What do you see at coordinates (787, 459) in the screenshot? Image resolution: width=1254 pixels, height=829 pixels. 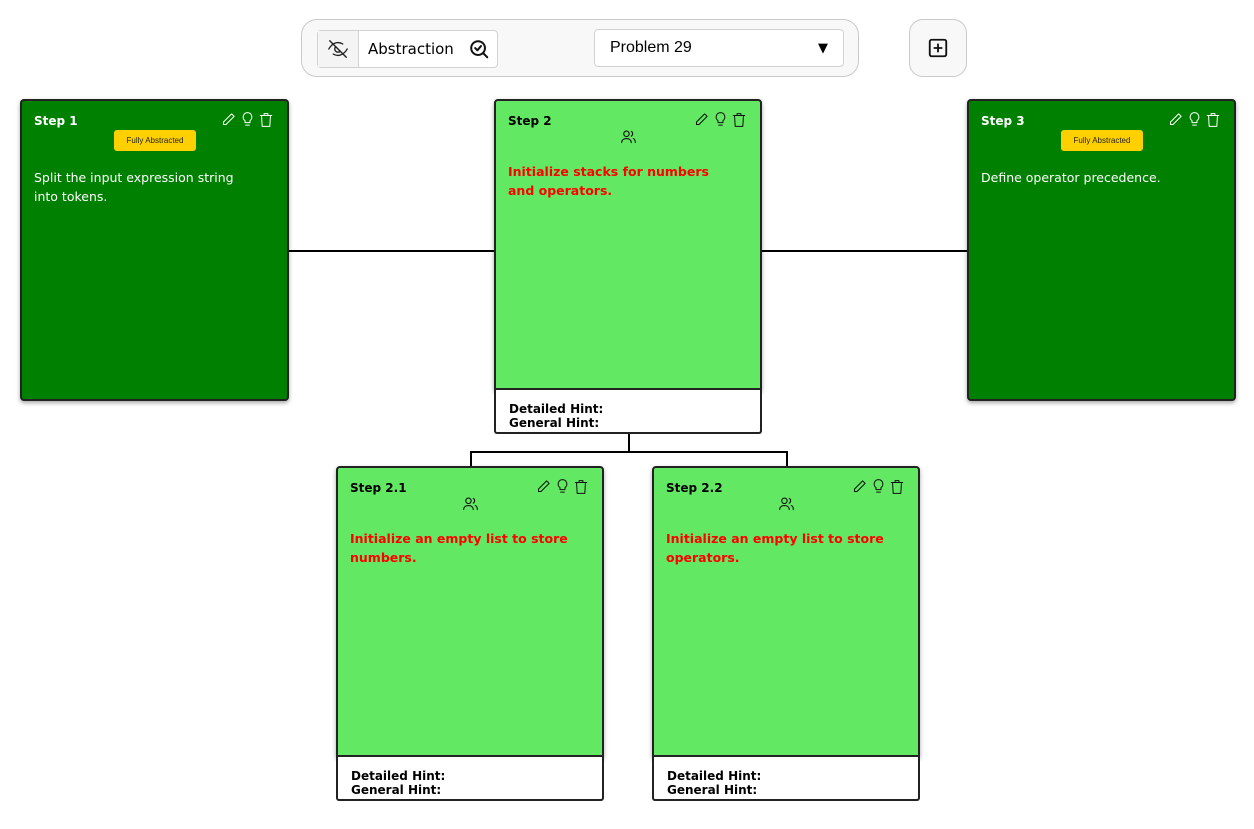 I see `connector-step22-up` at bounding box center [787, 459].